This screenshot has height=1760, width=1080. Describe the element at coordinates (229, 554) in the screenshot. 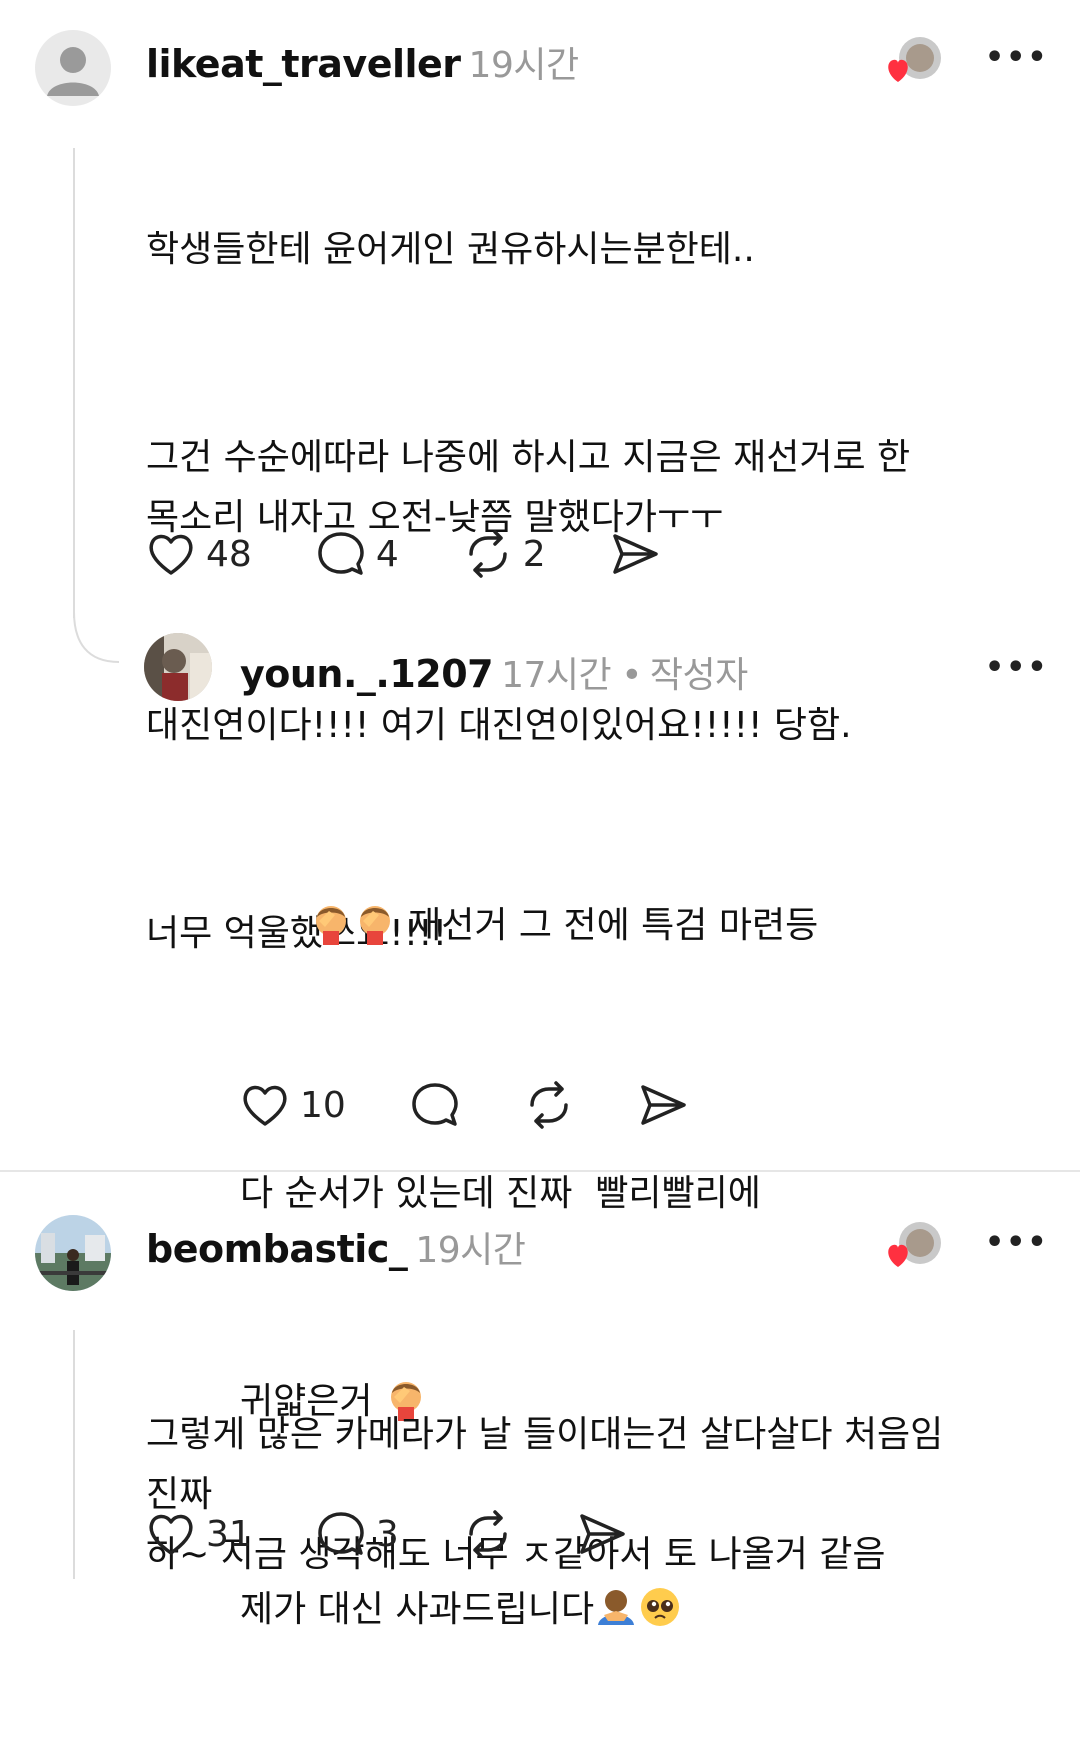

I see `like-count: 48` at that location.